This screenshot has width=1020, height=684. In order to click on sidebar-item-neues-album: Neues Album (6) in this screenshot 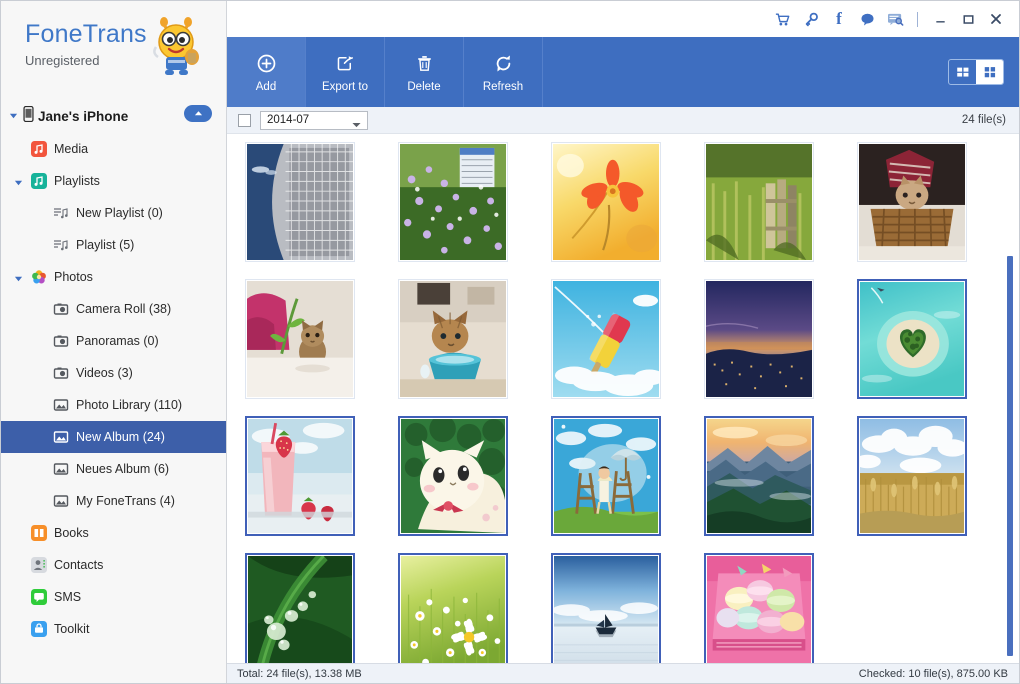, I will do `click(113, 469)`.